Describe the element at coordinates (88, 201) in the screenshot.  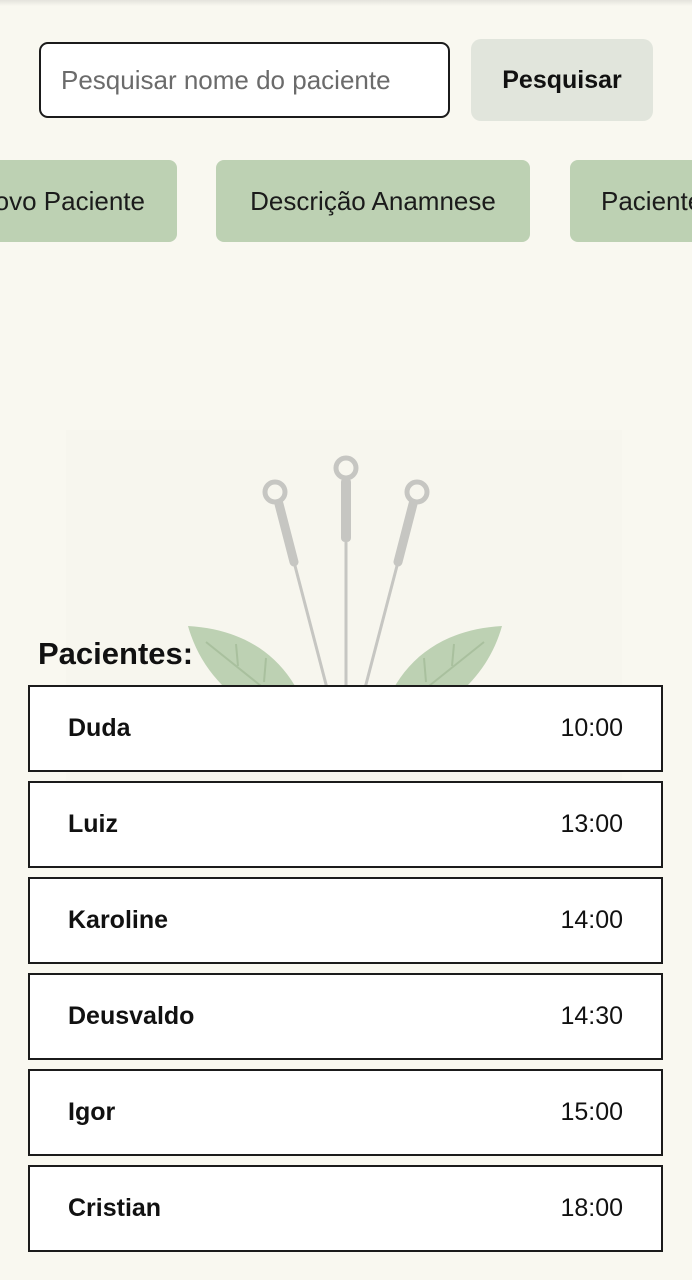
I see `new-patient-button: Novo Paciente` at that location.